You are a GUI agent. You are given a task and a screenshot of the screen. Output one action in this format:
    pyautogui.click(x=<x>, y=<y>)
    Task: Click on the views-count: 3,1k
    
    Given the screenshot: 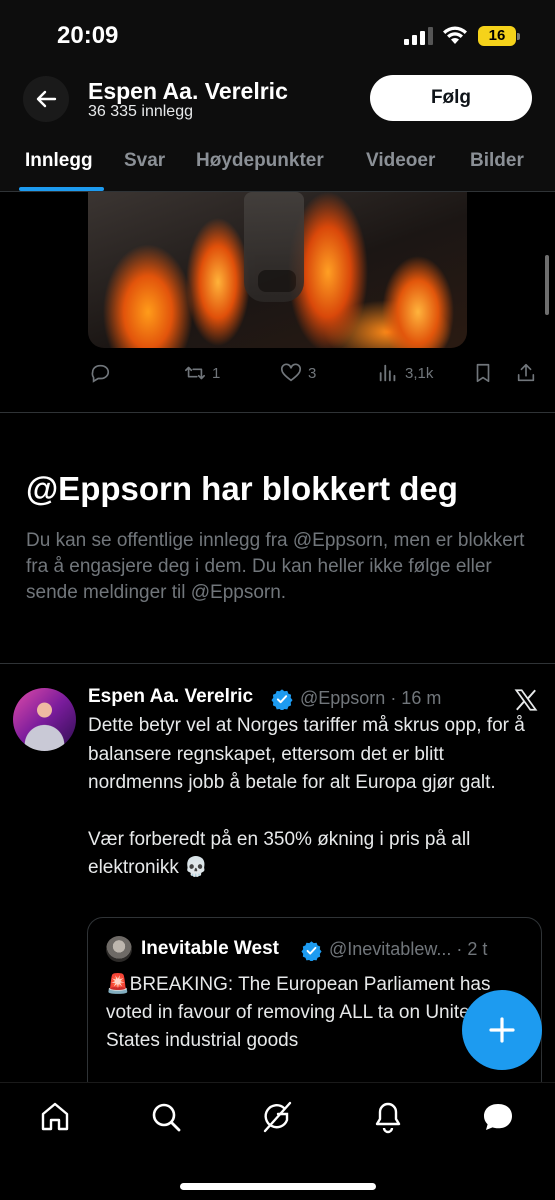 What is the action you would take?
    pyautogui.click(x=419, y=373)
    